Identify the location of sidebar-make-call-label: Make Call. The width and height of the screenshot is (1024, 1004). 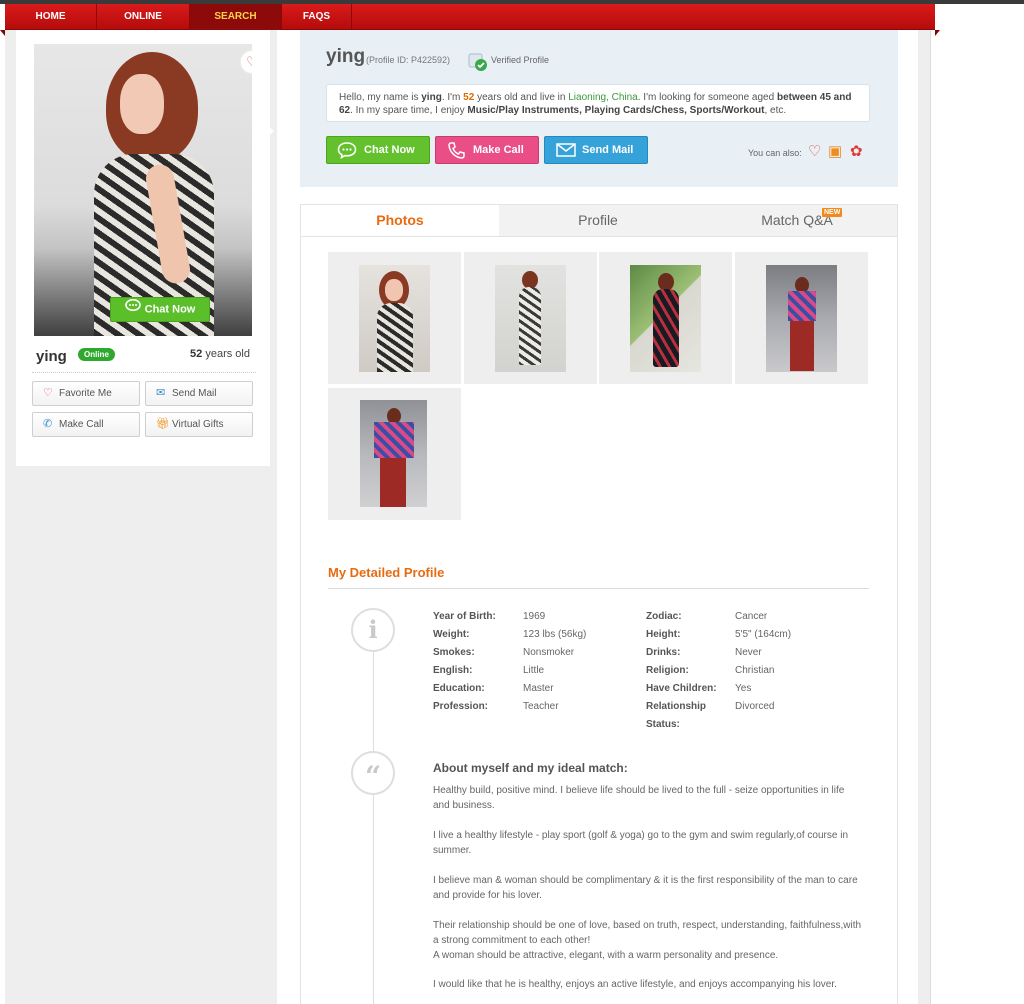
(81, 424).